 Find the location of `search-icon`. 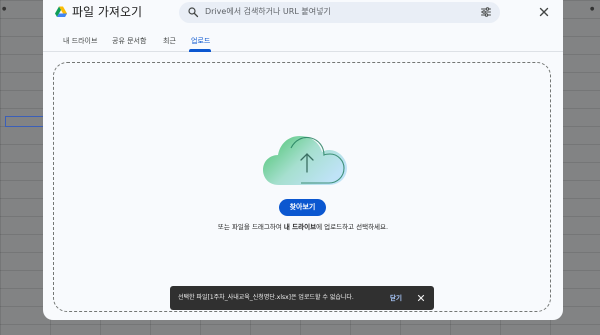

search-icon is located at coordinates (193, 12).